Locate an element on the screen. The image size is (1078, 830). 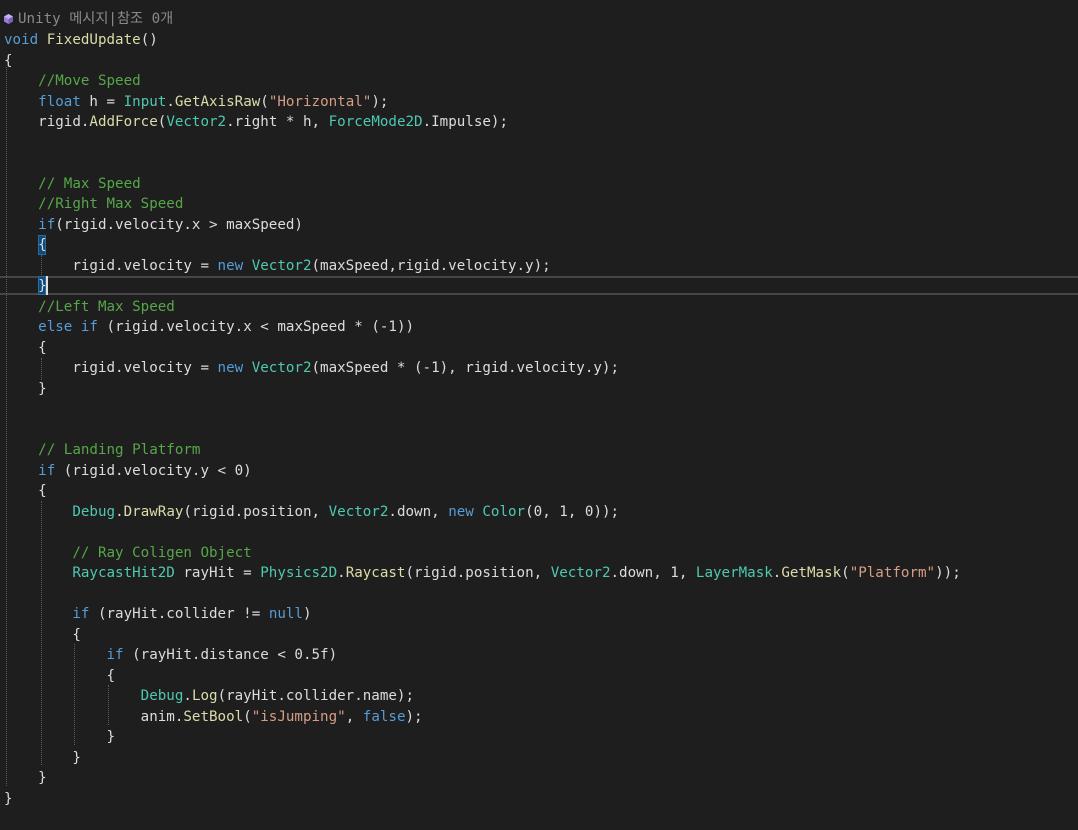
code-line: //Right Max Speed is located at coordinates (93, 204).